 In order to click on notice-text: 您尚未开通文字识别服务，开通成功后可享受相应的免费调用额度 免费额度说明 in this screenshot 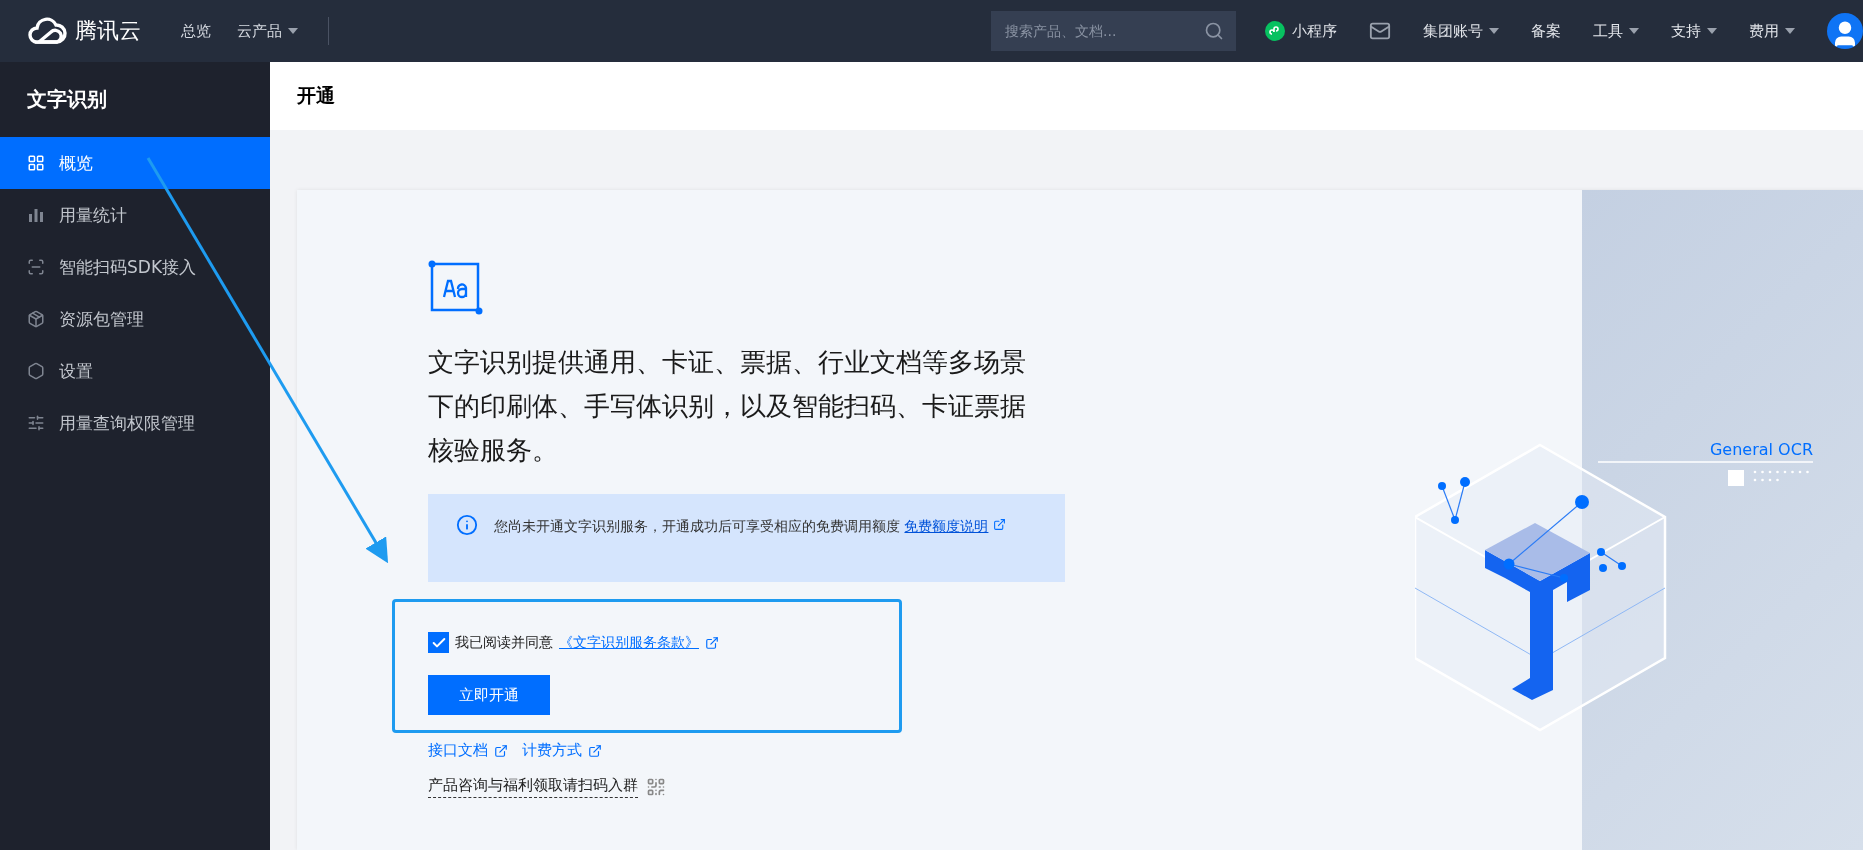, I will do `click(750, 538)`.